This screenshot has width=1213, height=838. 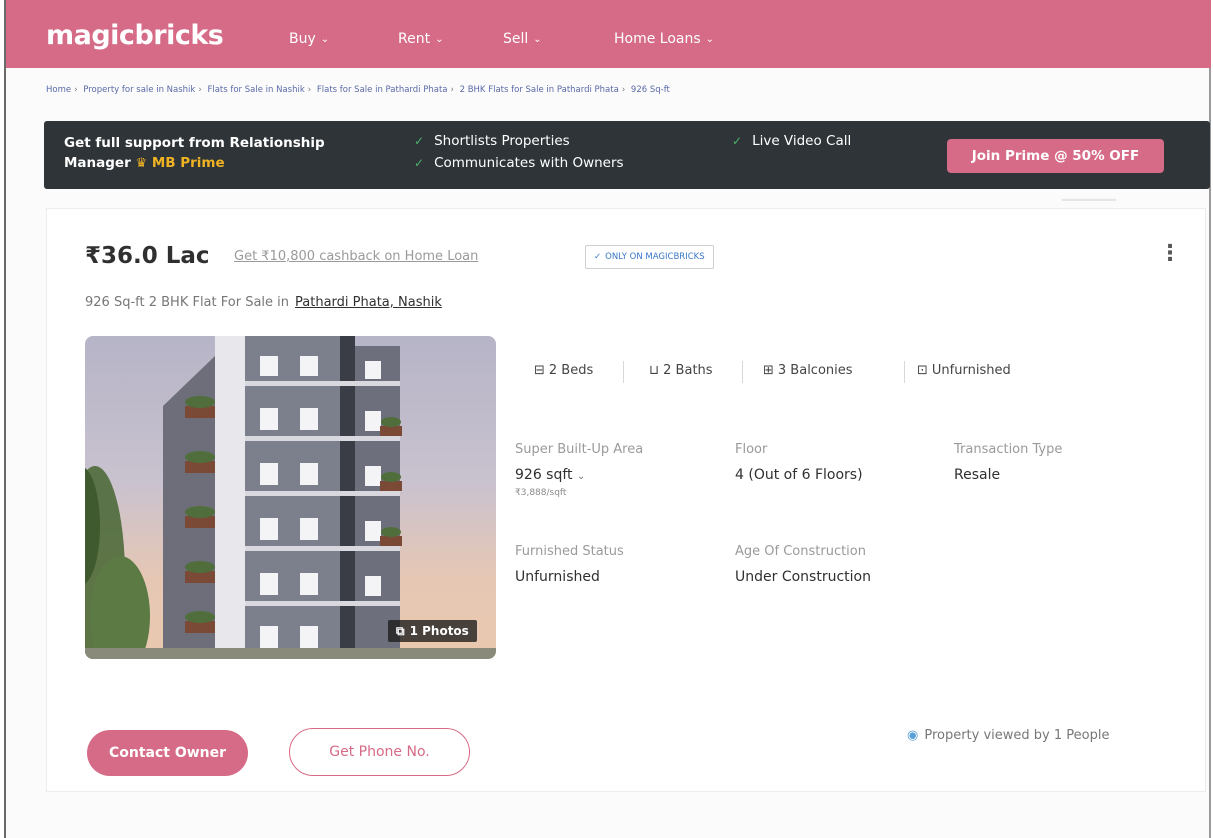 I want to click on floor-label: Floor, so click(x=751, y=449).